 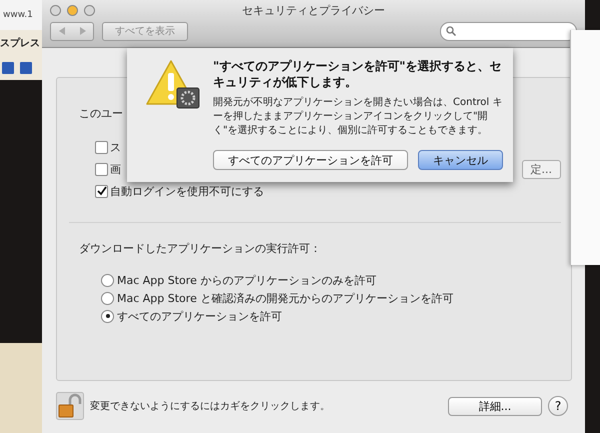 I want to click on alert-title: "すべてのアプリケーションを許可"を選択すると、セキュリティが低下します。, so click(x=358, y=74).